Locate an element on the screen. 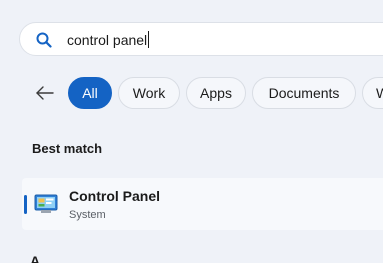 The height and width of the screenshot is (263, 383). filter-chip-web: W is located at coordinates (372, 93).